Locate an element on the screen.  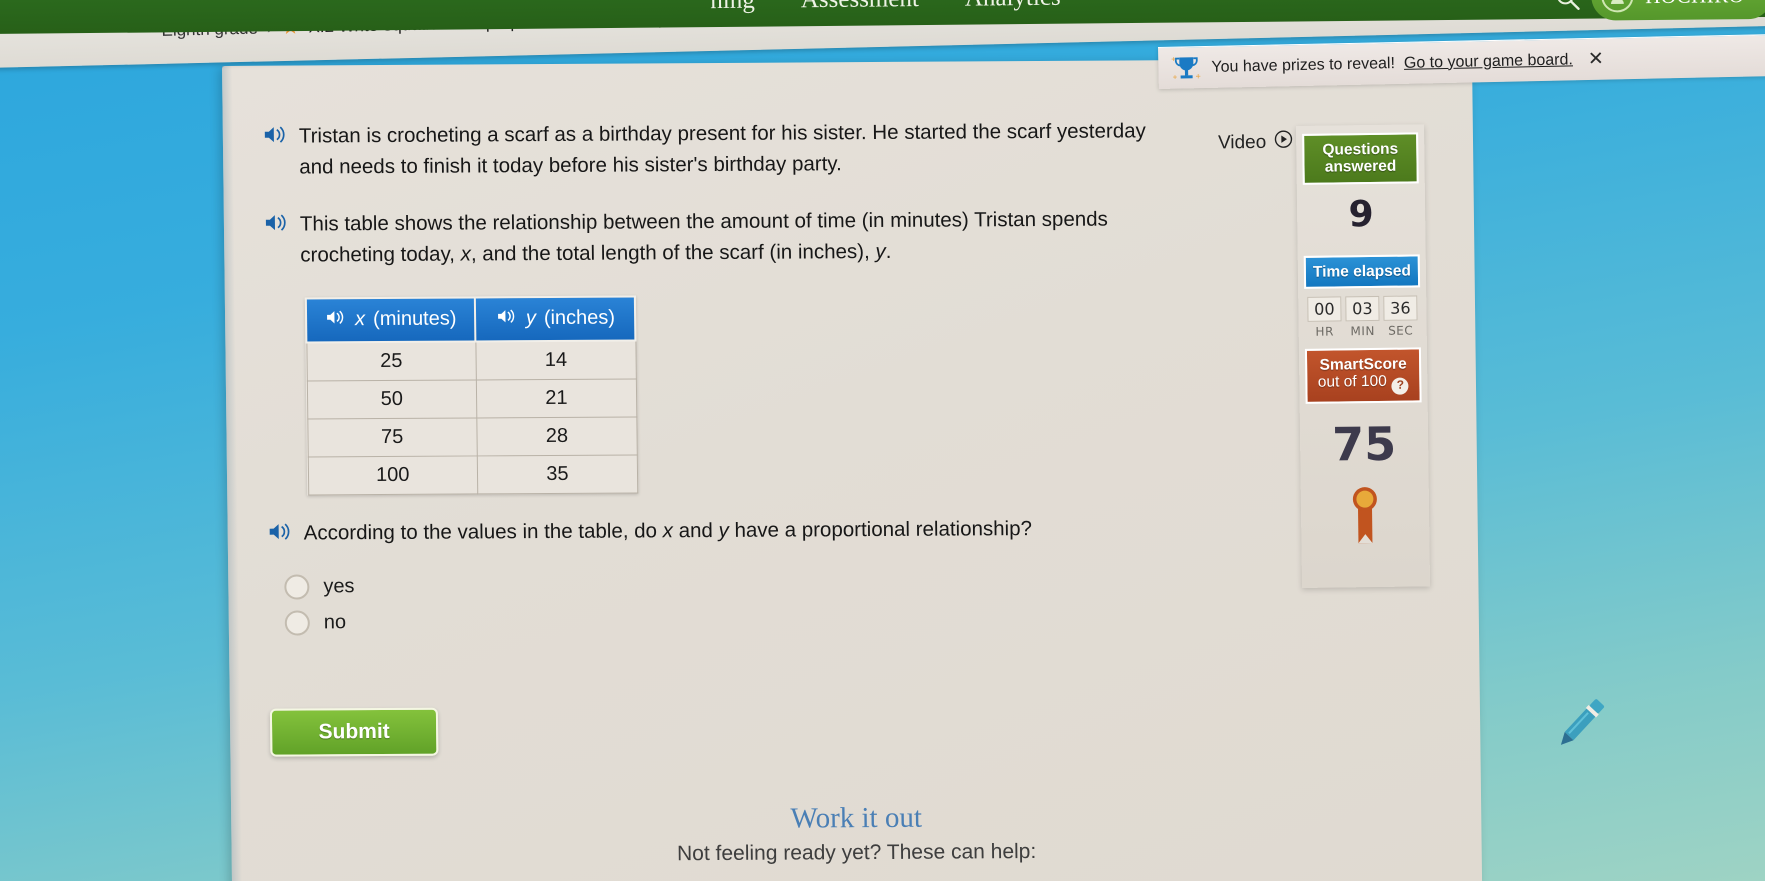
cell-x: 50 is located at coordinates (391, 399).